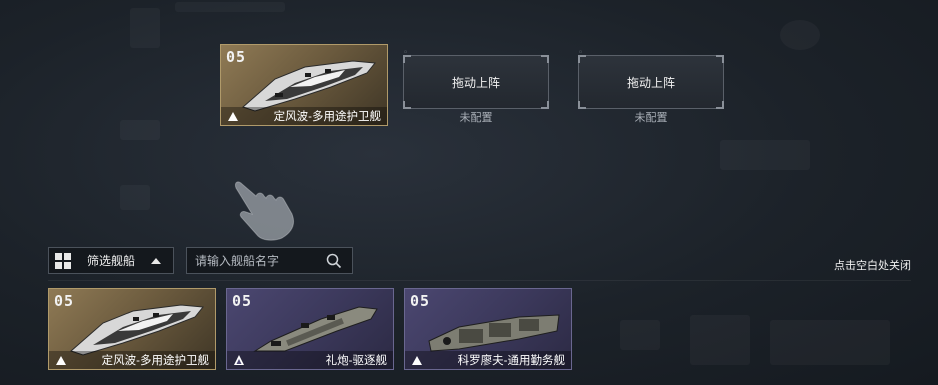 The width and height of the screenshot is (938, 385). What do you see at coordinates (252, 260) in the screenshot?
I see `search-input` at bounding box center [252, 260].